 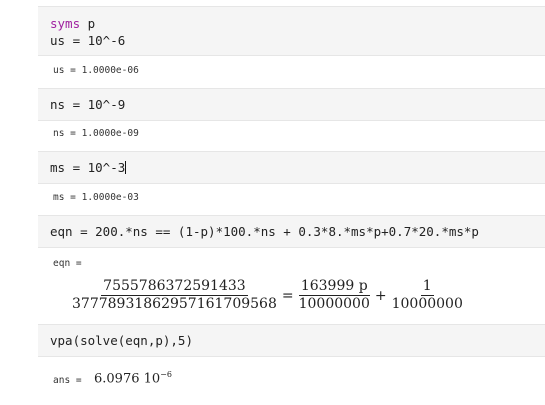 I want to click on code-cell-3: ms = 10^-3, so click(x=291, y=167).